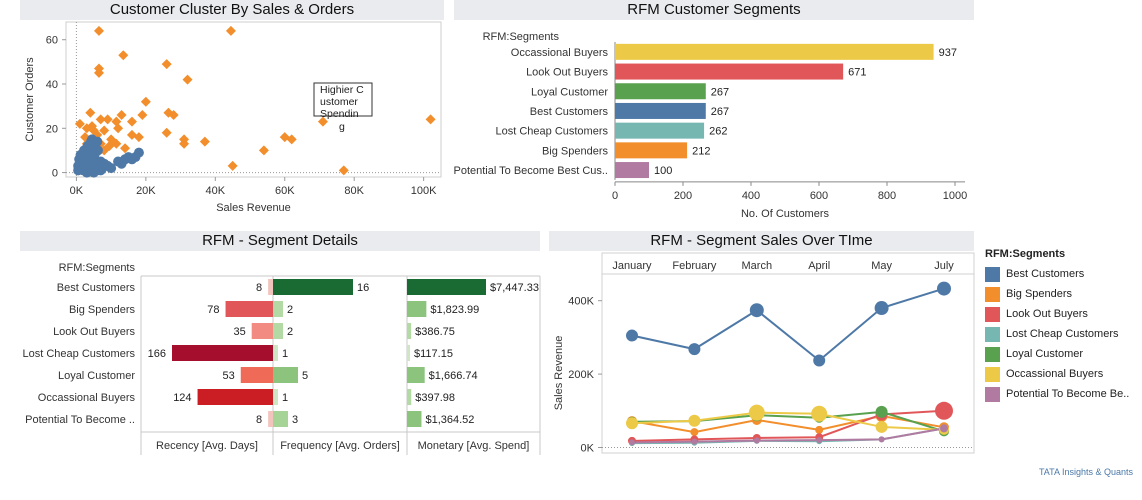 Image resolution: width=1142 pixels, height=500 pixels. Describe the element at coordinates (232, 10) in the screenshot. I see `cluster-chart-title: Customer Cluster By Sales & Orders` at that location.